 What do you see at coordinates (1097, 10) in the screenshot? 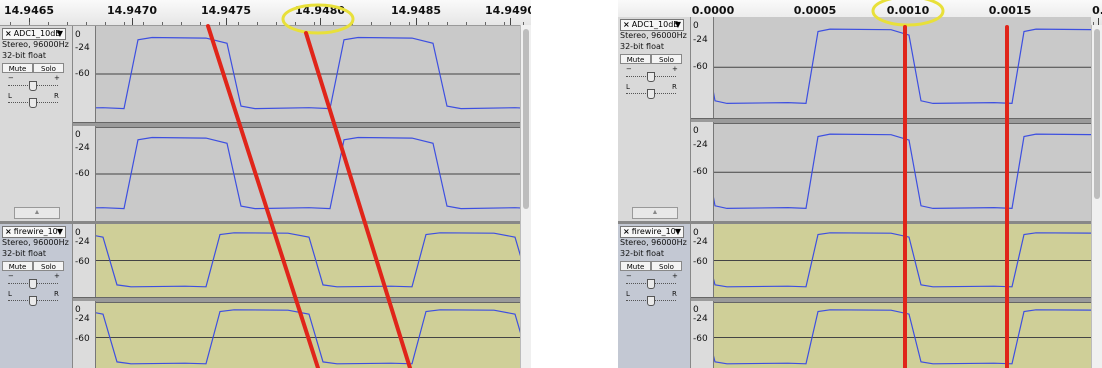
I see `ruler-tick-label: 0.` at bounding box center [1097, 10].